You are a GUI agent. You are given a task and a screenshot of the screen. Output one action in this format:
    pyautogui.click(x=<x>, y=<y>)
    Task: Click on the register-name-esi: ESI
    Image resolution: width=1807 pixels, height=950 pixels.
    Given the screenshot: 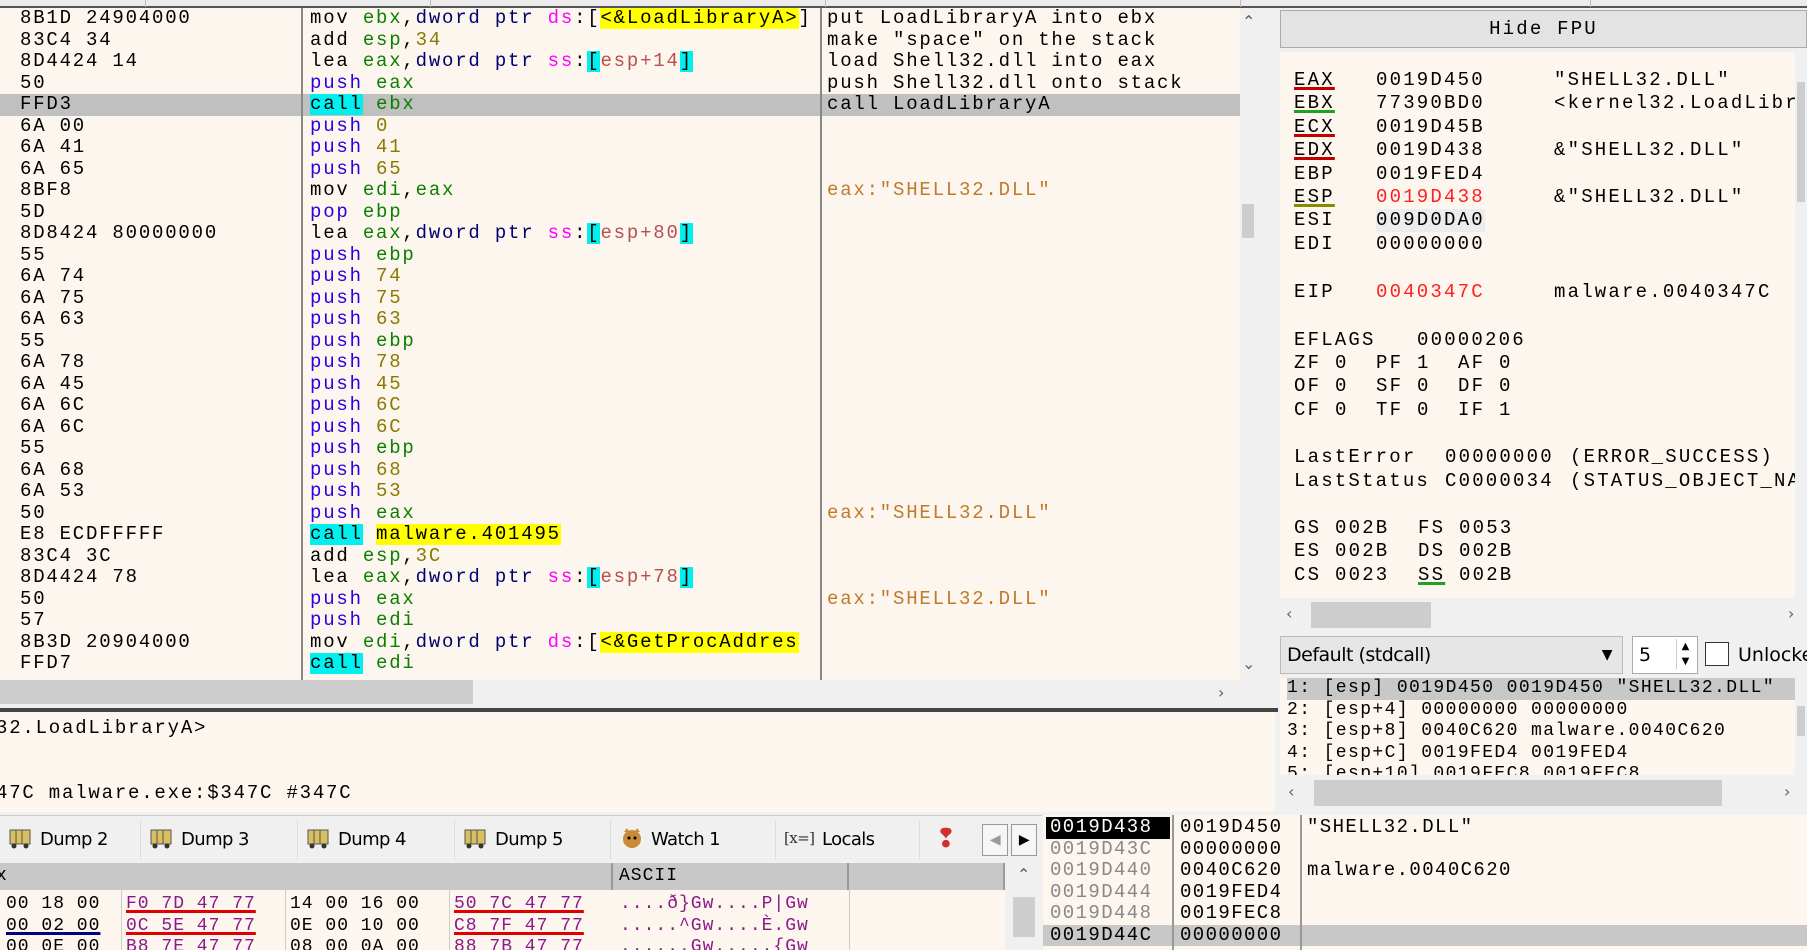 What is the action you would take?
    pyautogui.click(x=1314, y=220)
    